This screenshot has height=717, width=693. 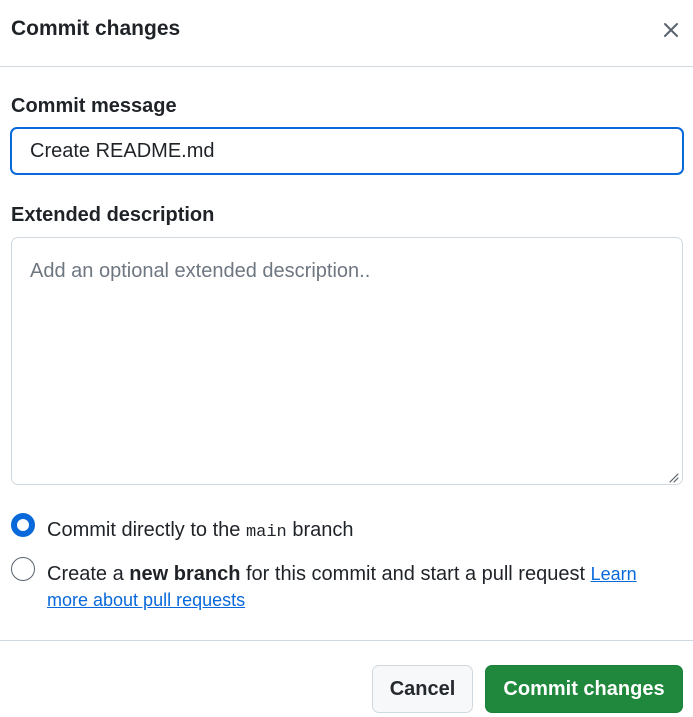 What do you see at coordinates (422, 689) in the screenshot?
I see `cancel-button: Cancel` at bounding box center [422, 689].